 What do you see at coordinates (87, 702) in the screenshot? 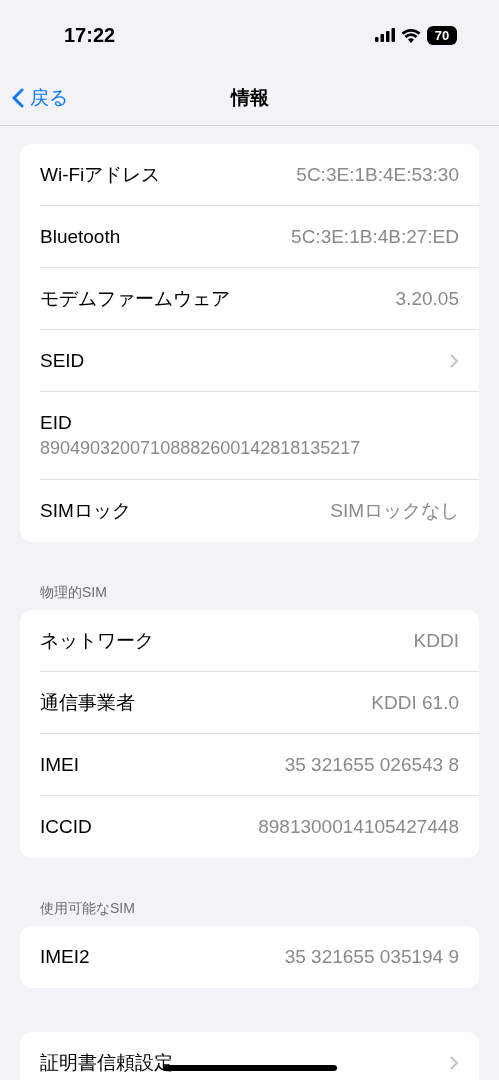
I see `row-label: 通信事業者` at bounding box center [87, 702].